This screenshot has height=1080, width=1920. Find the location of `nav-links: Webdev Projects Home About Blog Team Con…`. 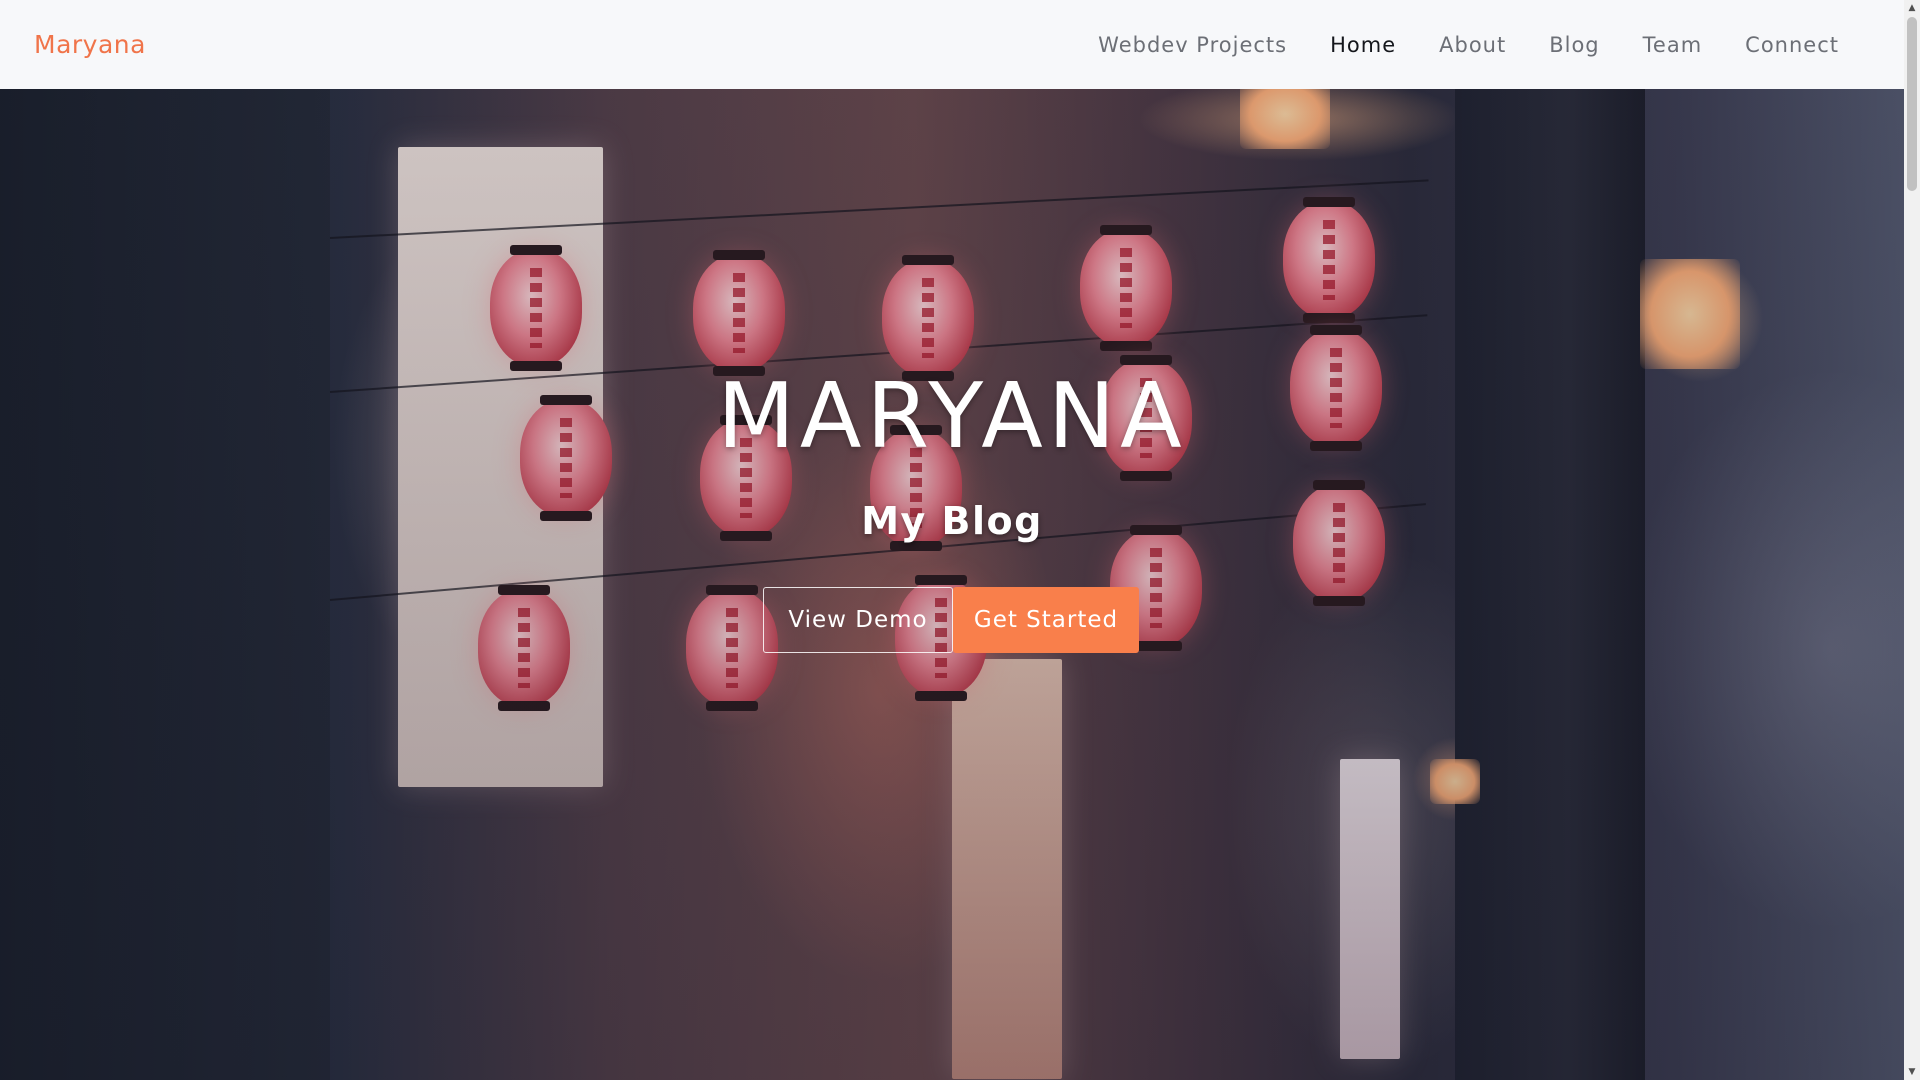

nav-links: Webdev Projects Home About Blog Team Con… is located at coordinates (1447, 45).